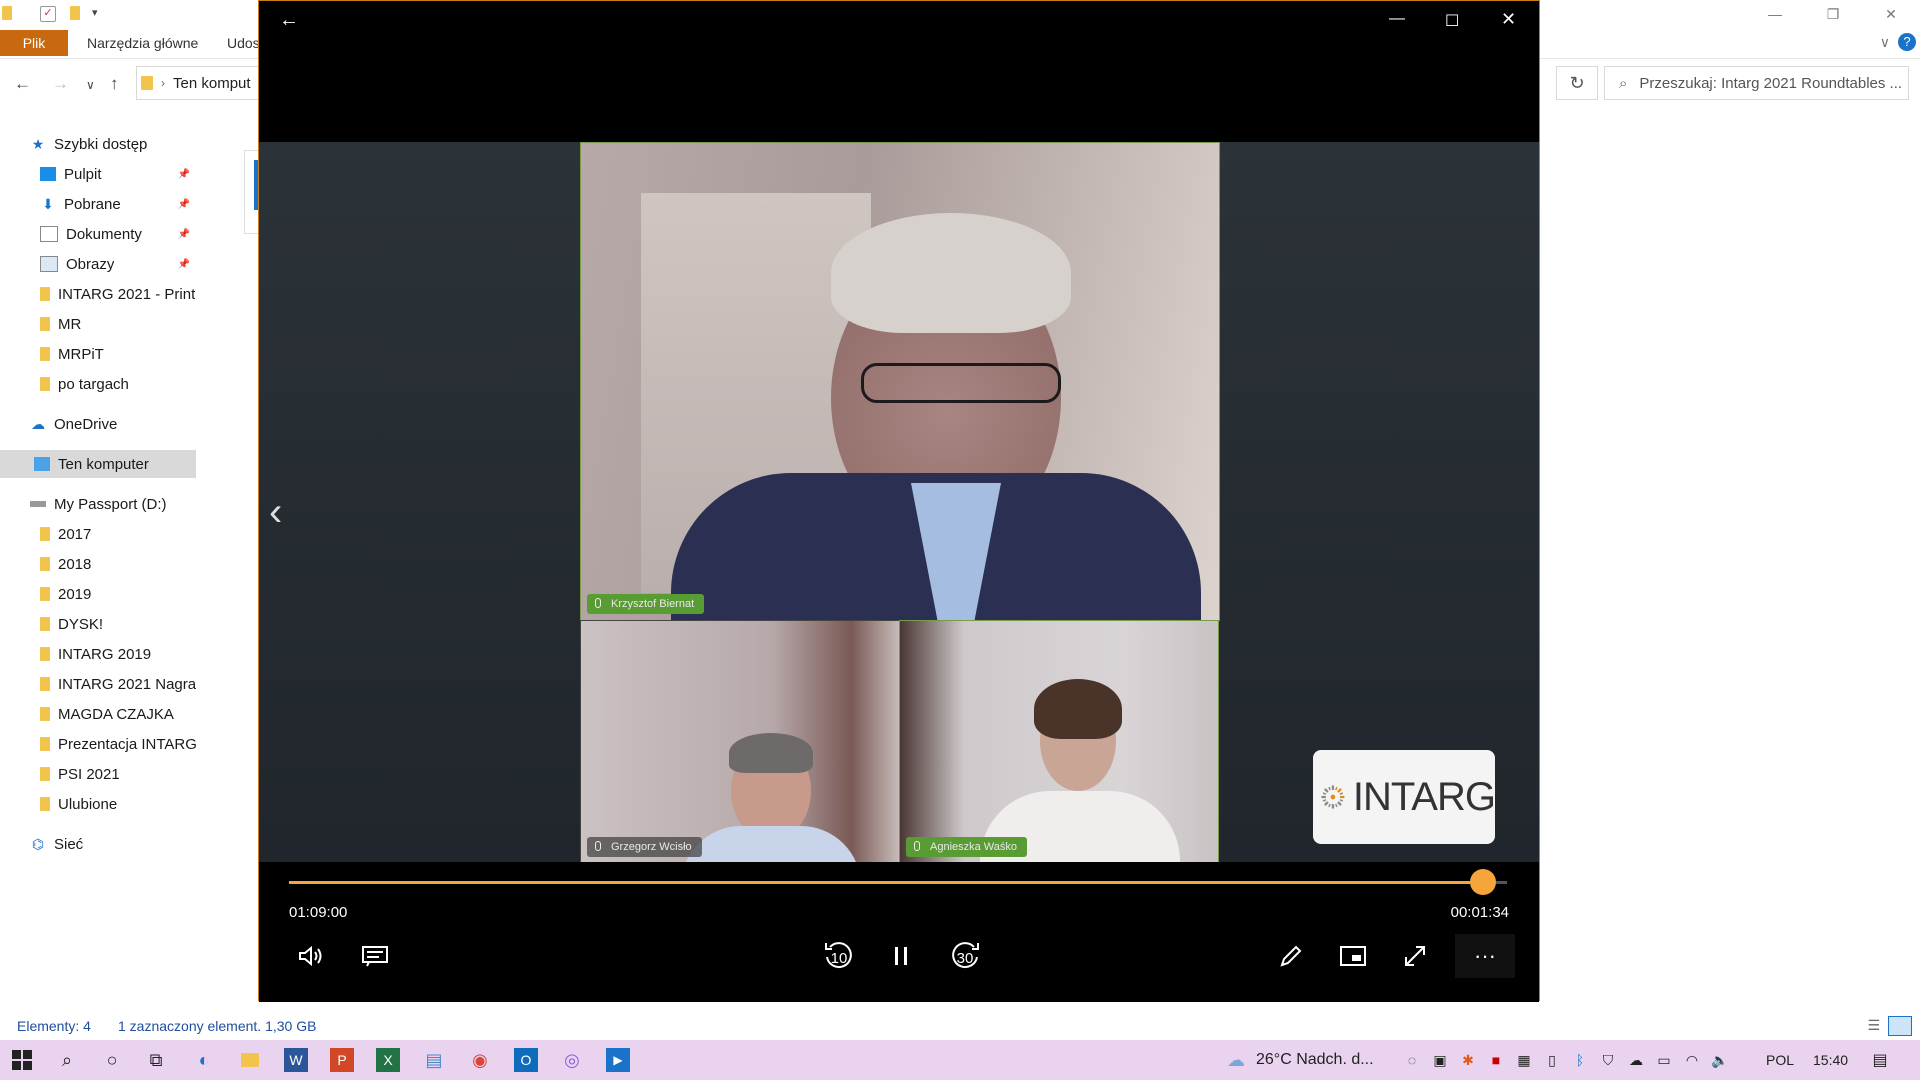 The height and width of the screenshot is (1080, 1920). Describe the element at coordinates (1577, 83) in the screenshot. I see `refresh-button: ↻` at that location.